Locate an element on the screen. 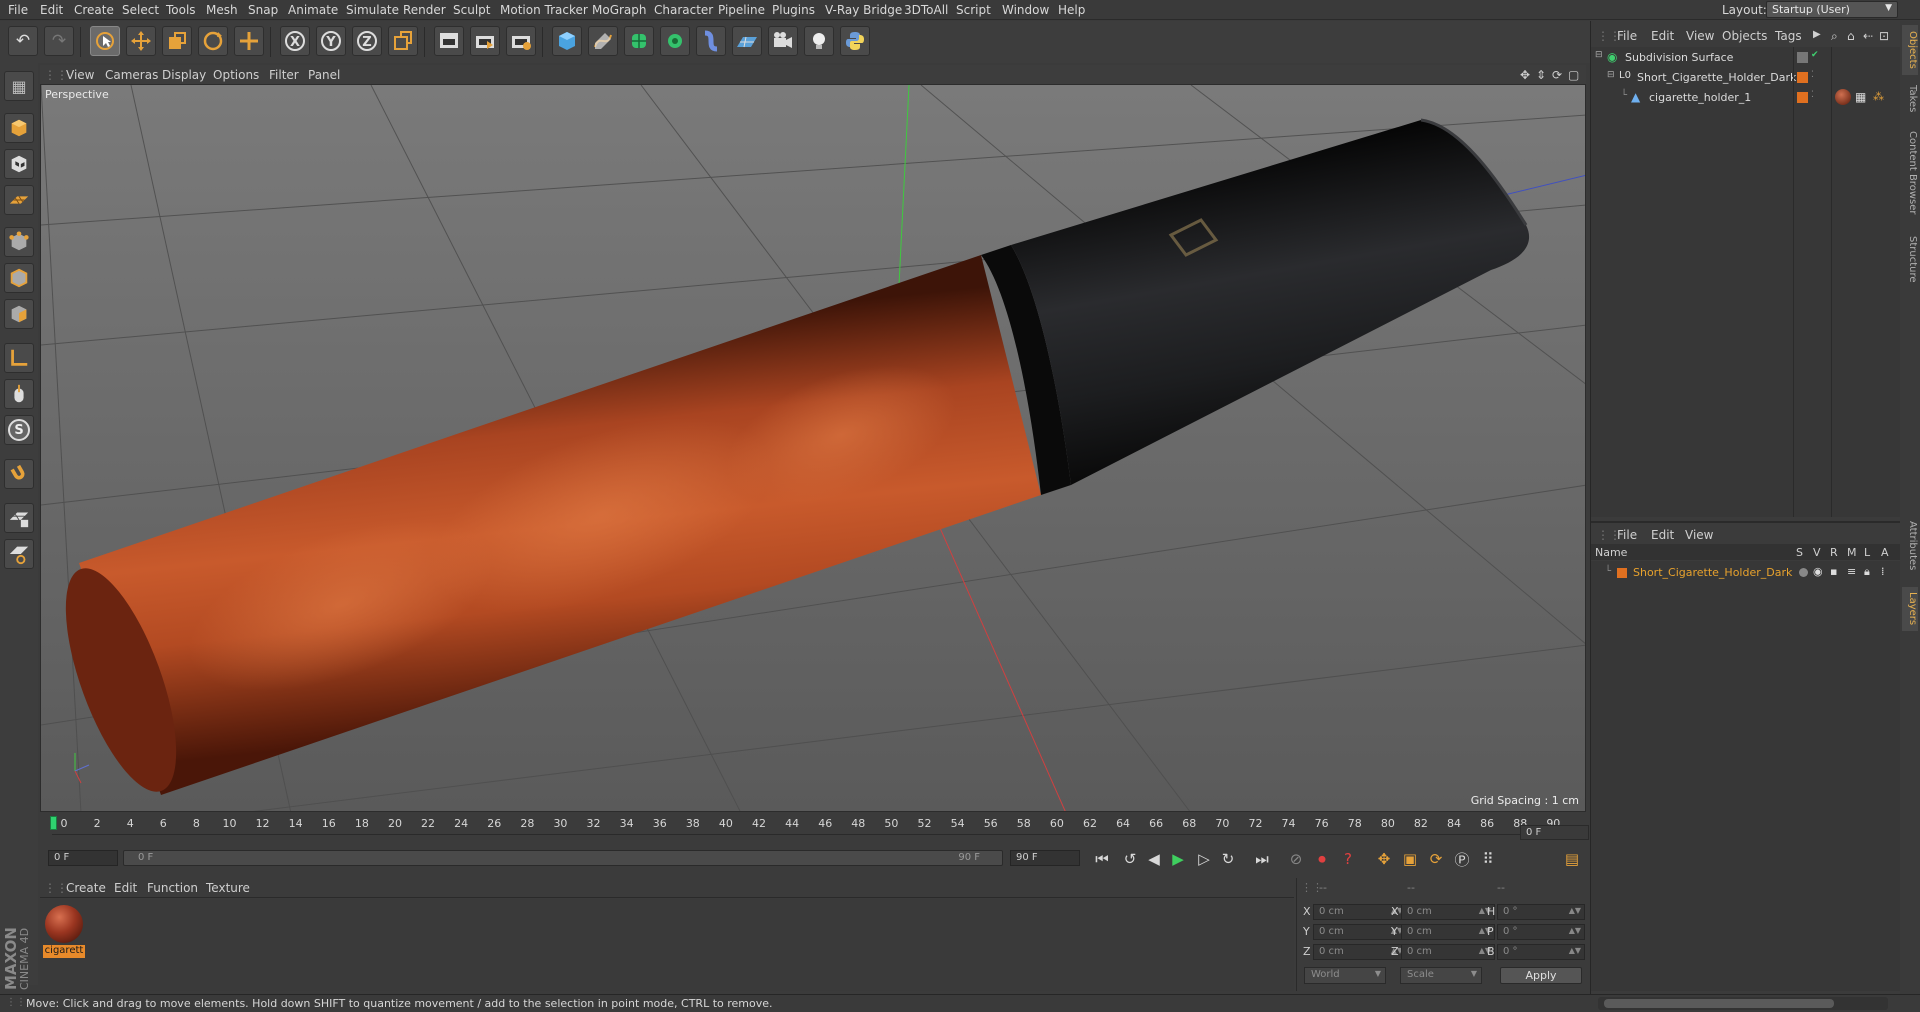 This screenshot has height=1012, width=1920. menu-script: Script is located at coordinates (973, 10).